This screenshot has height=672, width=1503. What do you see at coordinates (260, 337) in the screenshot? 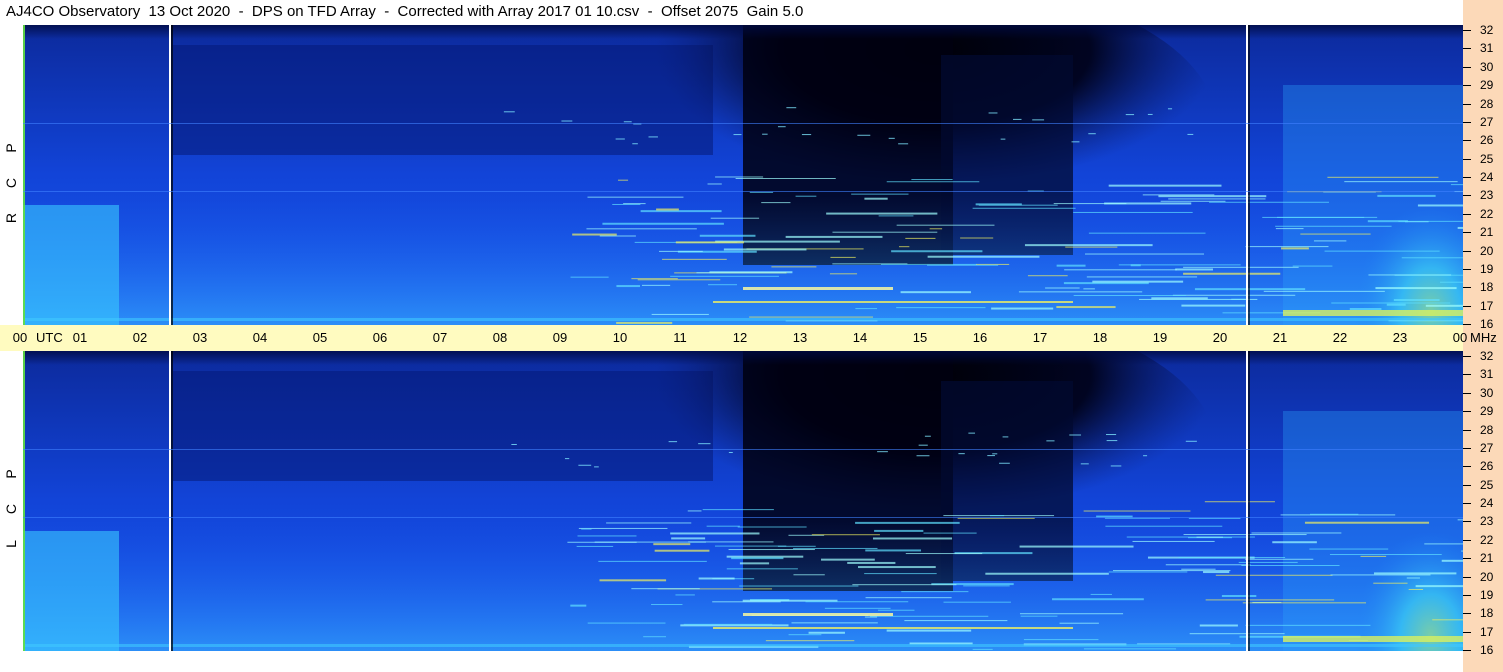
I see `utc-tick-label: 04` at bounding box center [260, 337].